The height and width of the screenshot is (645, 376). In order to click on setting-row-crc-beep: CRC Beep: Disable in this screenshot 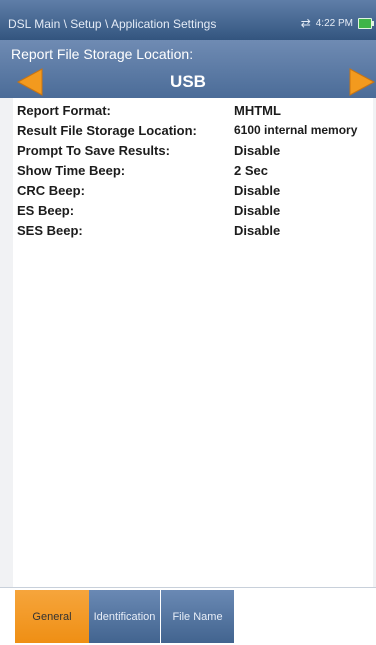, I will do `click(188, 191)`.